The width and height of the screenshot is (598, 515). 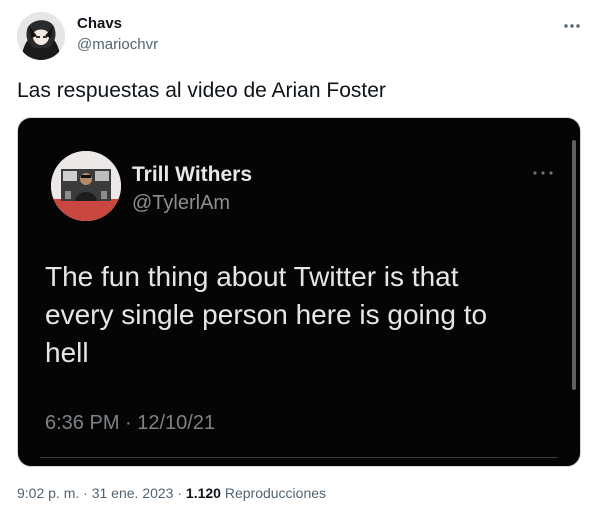 I want to click on embedded-author-handle: @TylerlAm, so click(x=181, y=203).